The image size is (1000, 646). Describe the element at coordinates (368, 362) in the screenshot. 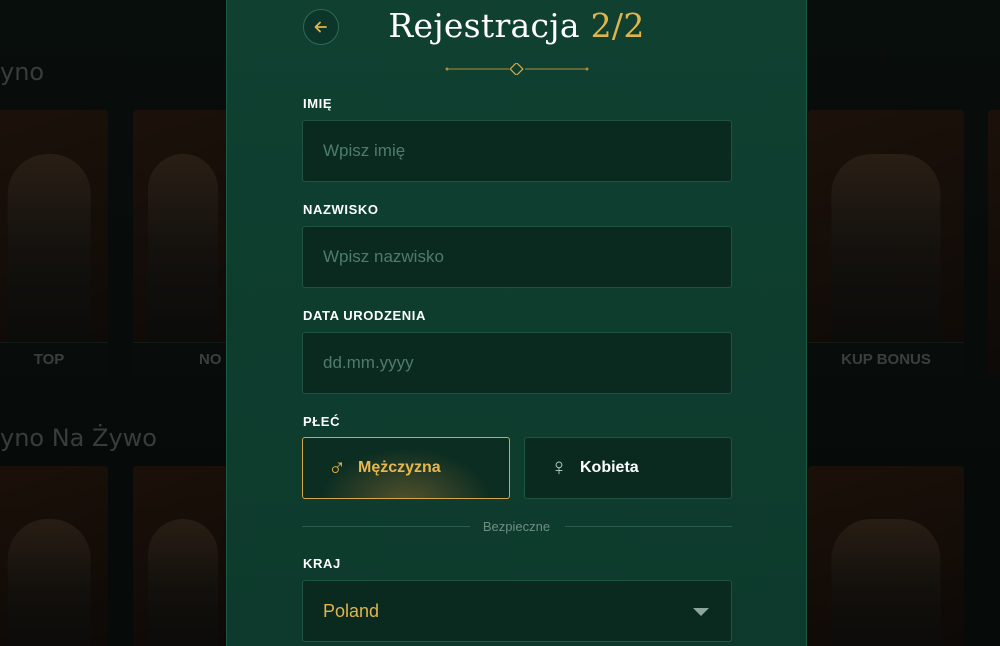

I see `birth-date-placeholder: dd.mm.yyyy` at that location.